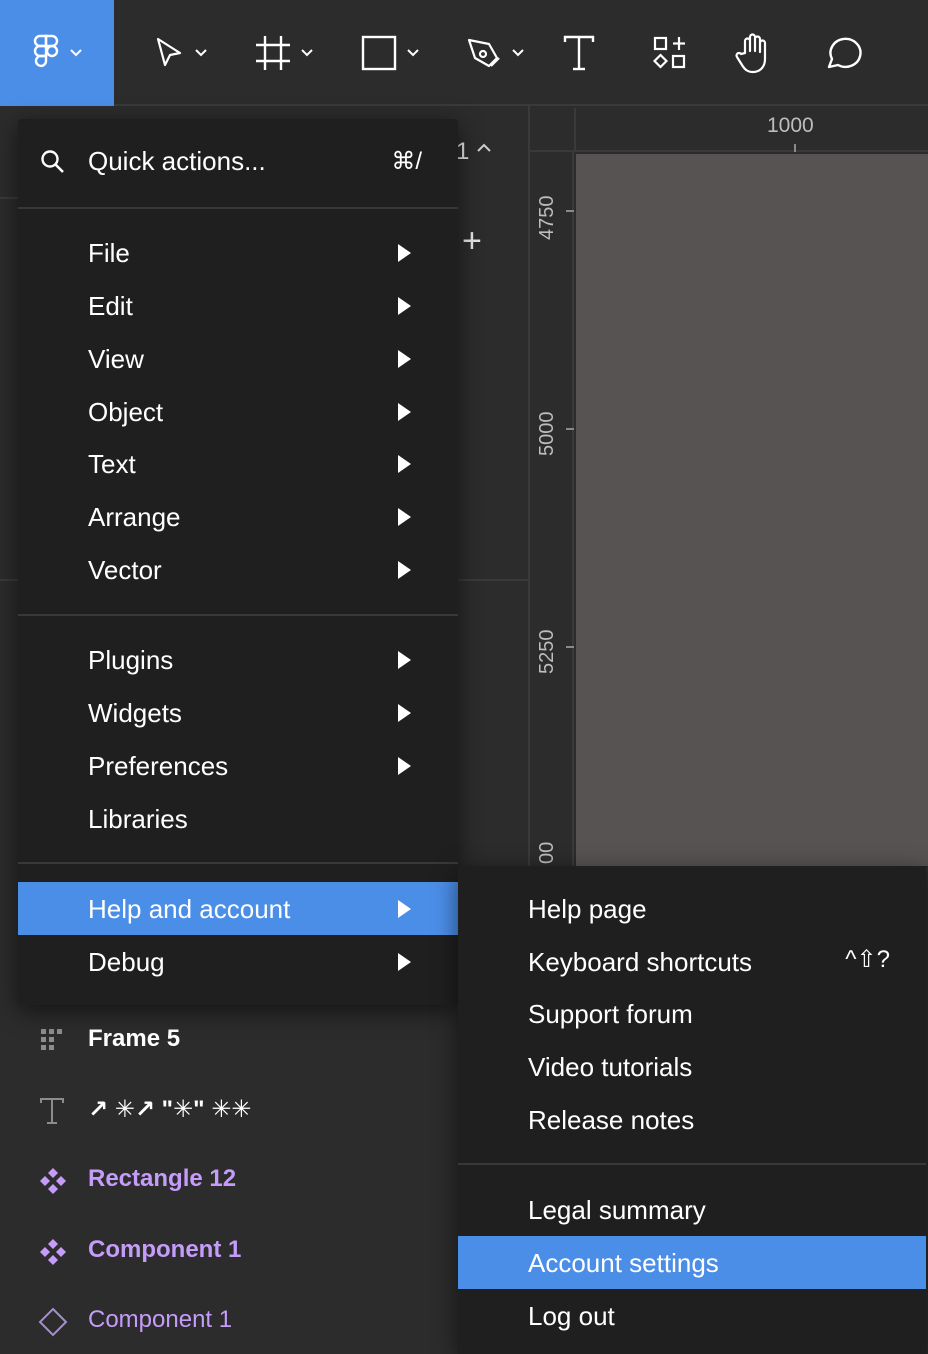 The height and width of the screenshot is (1354, 928). Describe the element at coordinates (134, 1038) in the screenshot. I see `layer-name: Frame 5` at that location.